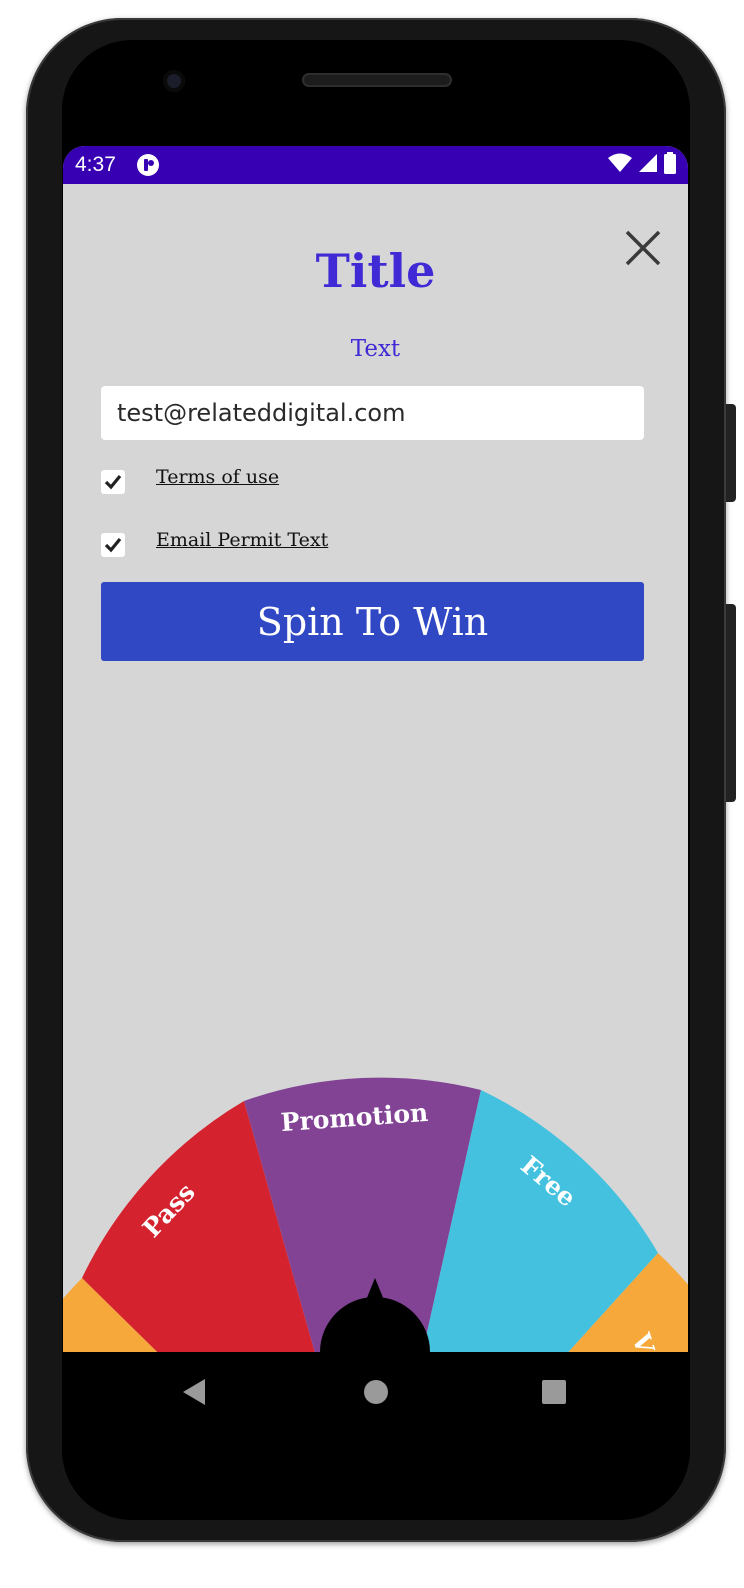  I want to click on cellular-signal-icon, so click(648, 165).